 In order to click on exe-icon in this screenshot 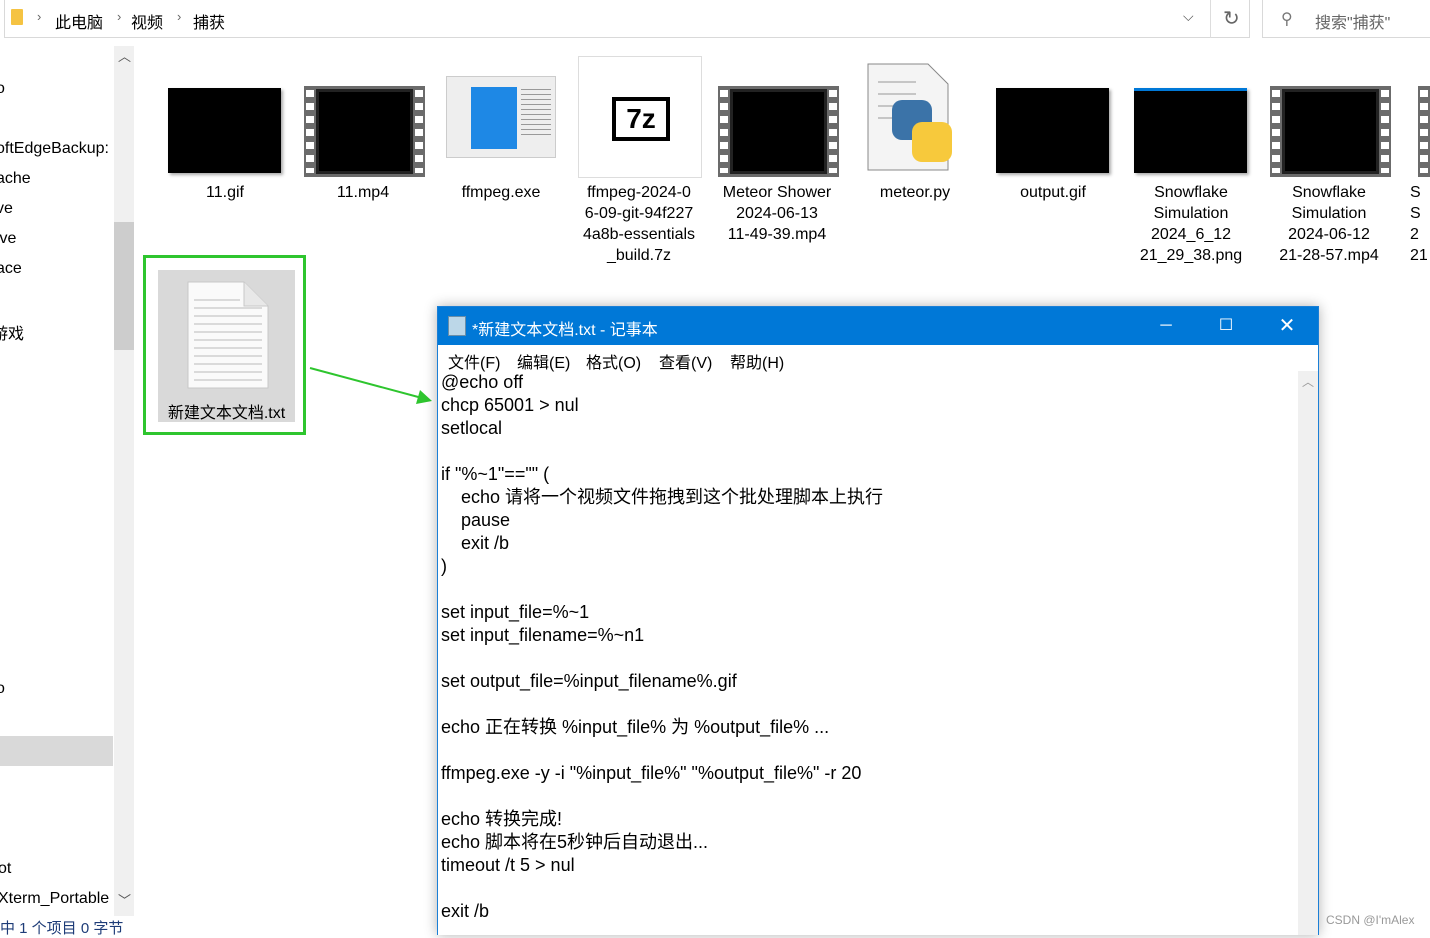, I will do `click(501, 117)`.